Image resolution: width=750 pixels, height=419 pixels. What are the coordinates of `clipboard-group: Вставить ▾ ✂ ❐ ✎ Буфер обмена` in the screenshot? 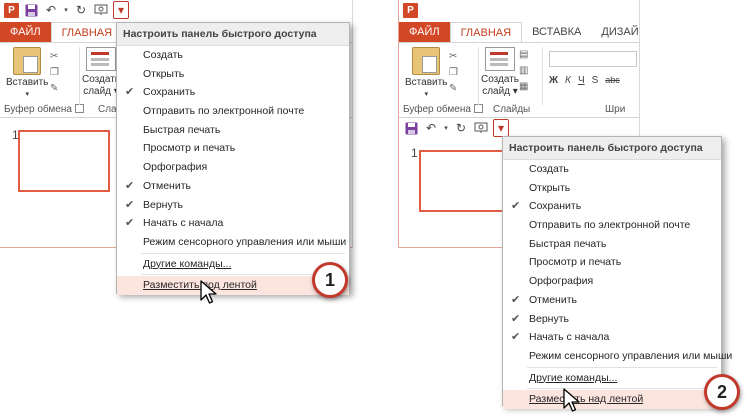 It's located at (42, 80).